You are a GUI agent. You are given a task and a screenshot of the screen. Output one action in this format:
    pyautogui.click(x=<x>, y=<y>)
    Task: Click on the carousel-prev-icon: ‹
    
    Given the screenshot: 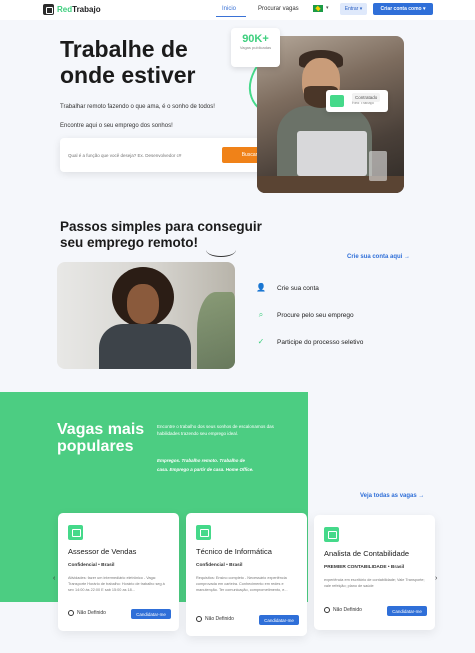 What is the action you would take?
    pyautogui.click(x=54, y=578)
    